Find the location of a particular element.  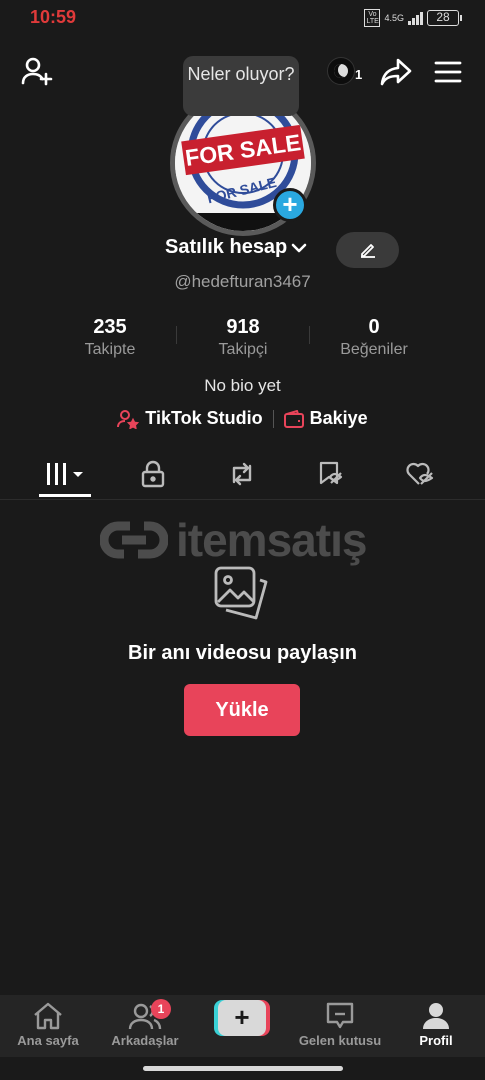

plus-icon: + is located at coordinates (242, 1018).